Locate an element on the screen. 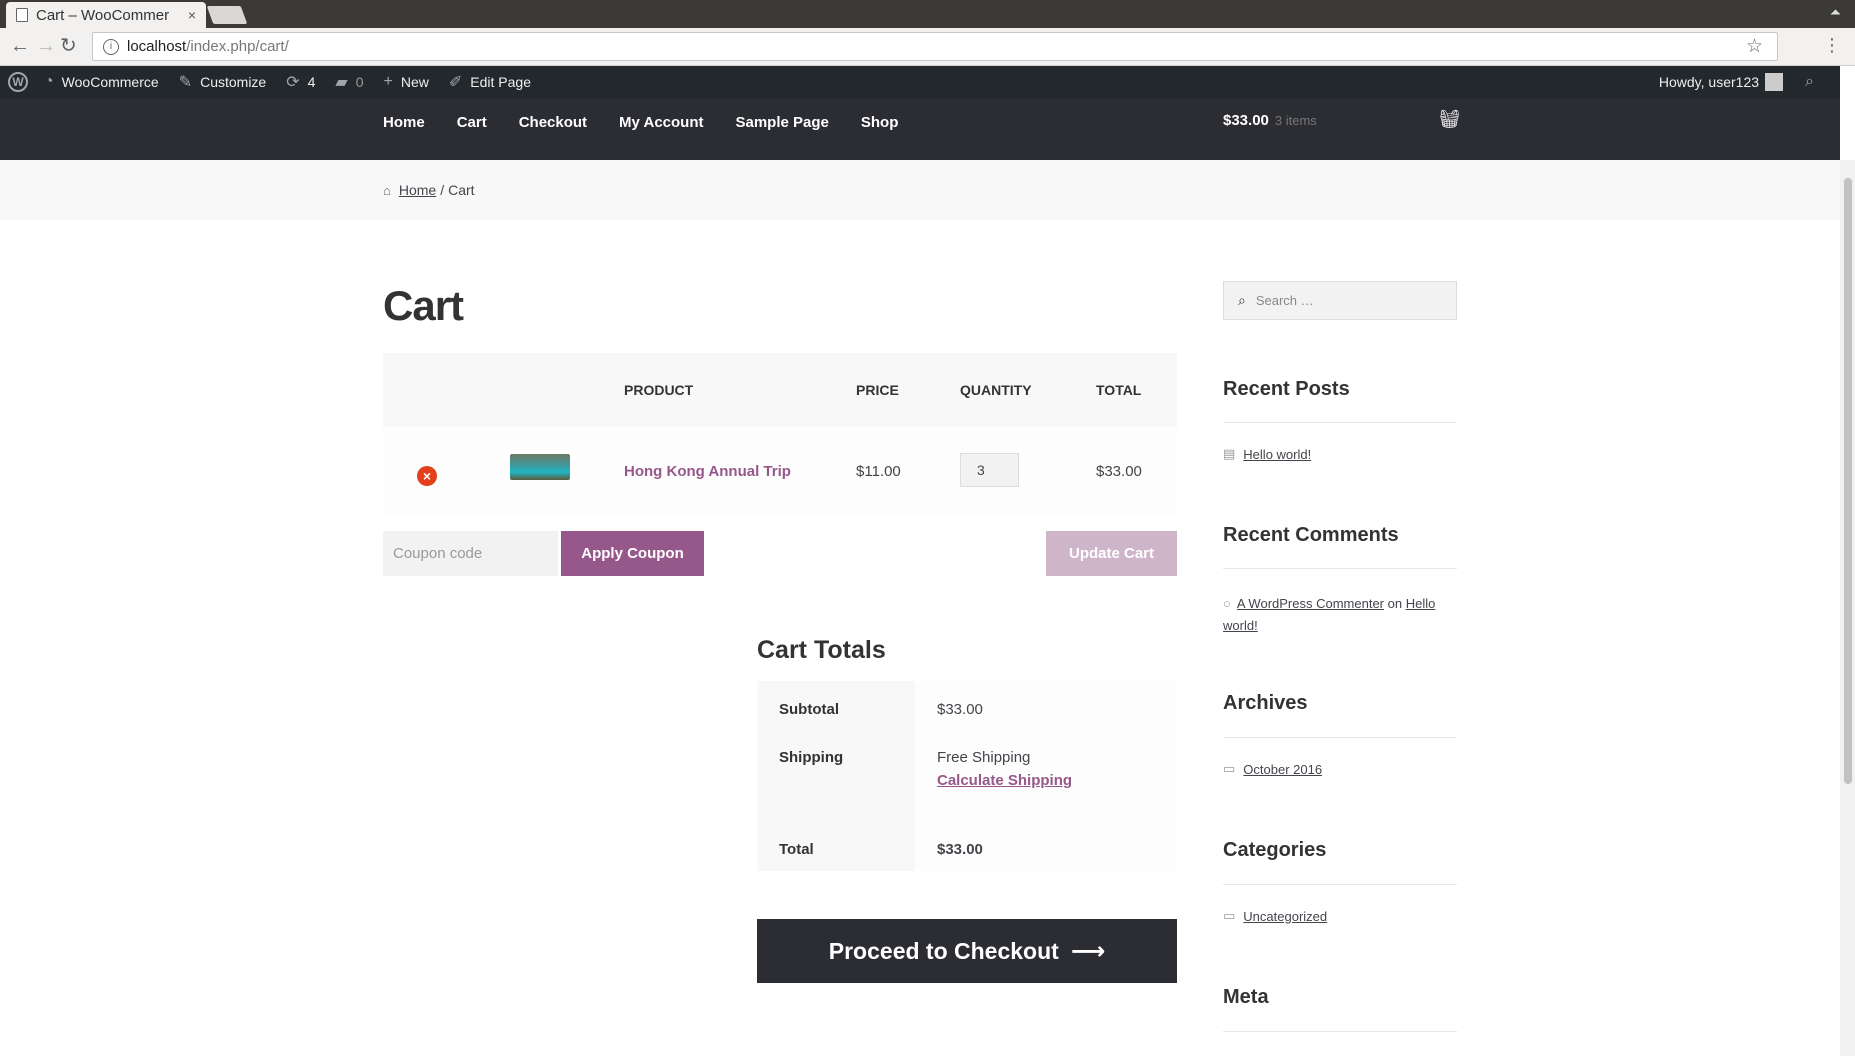 The image size is (1855, 1056). admin-bar-new-label: New is located at coordinates (414, 82).